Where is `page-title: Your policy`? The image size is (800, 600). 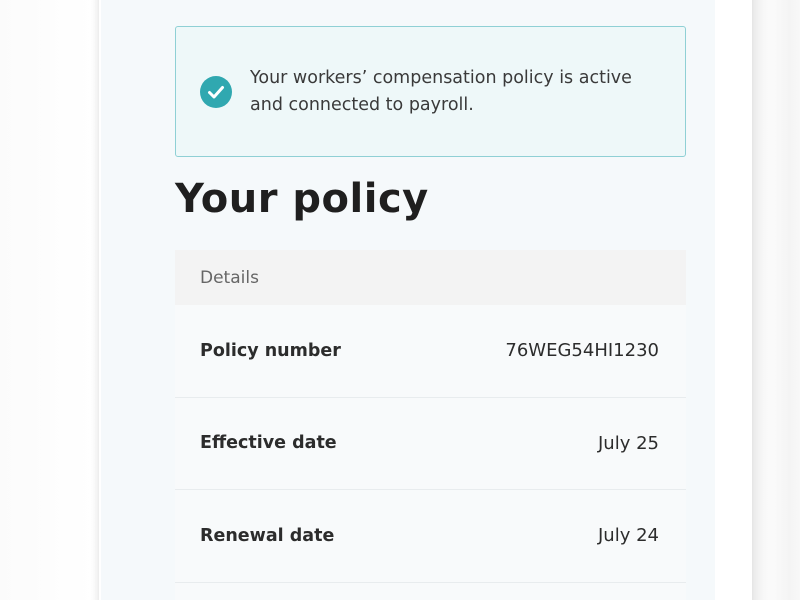 page-title: Your policy is located at coordinates (302, 199).